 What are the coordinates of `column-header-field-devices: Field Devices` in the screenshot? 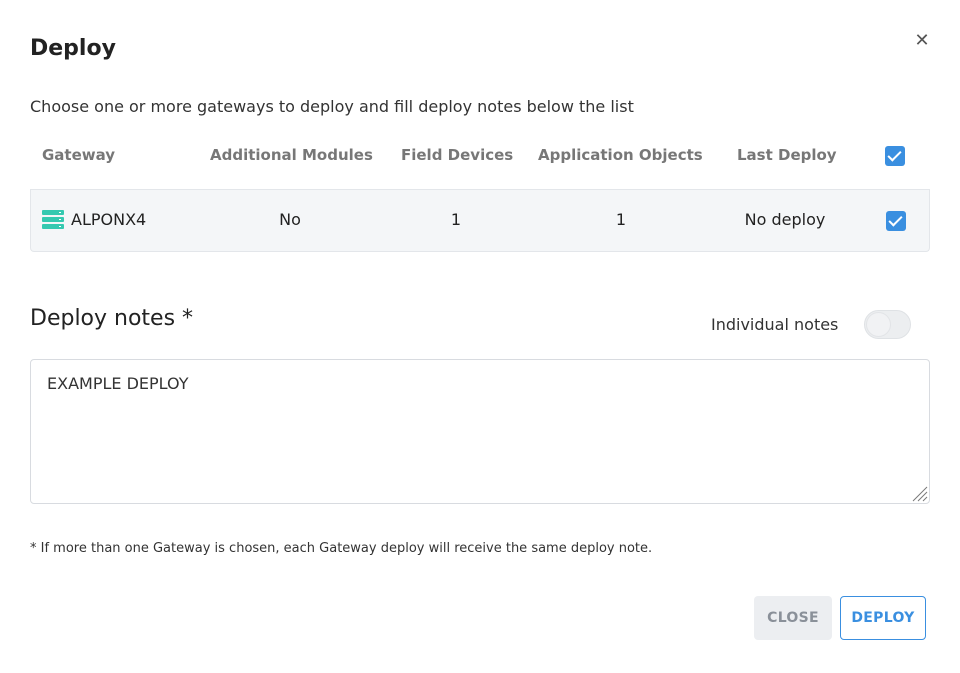 It's located at (457, 155).